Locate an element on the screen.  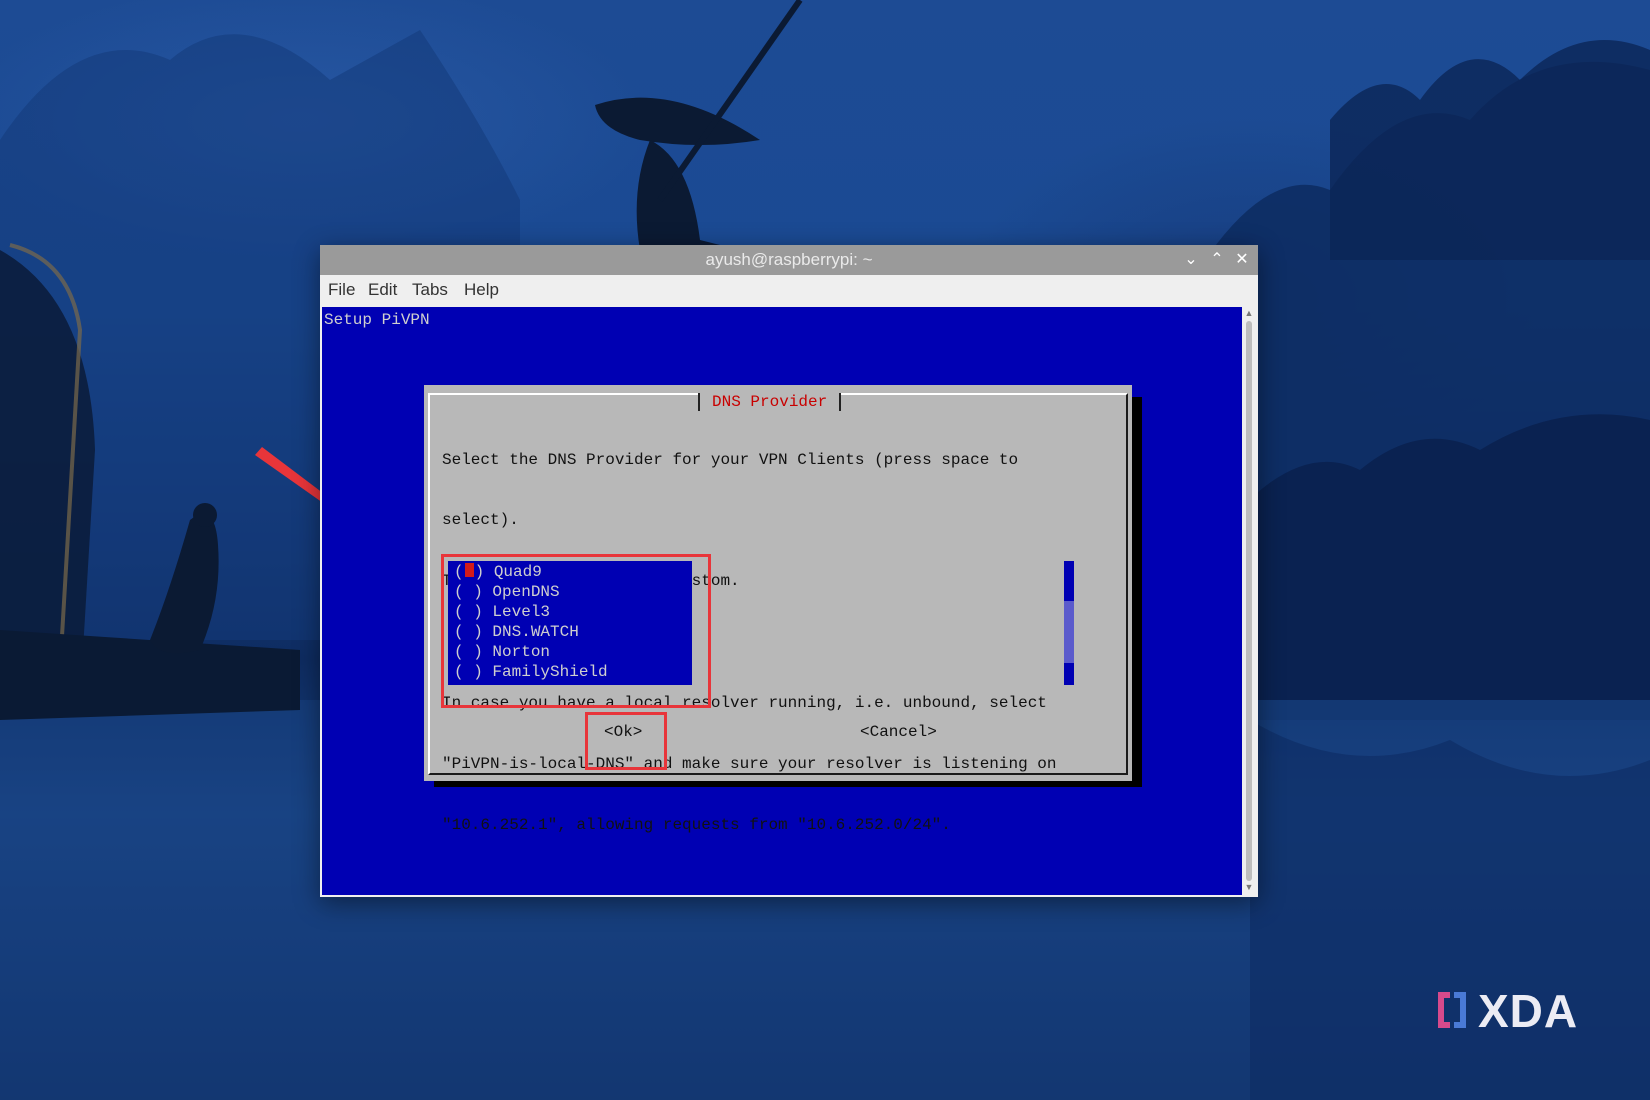
window-titlebar: ayush@raspberrypi: ~ ⌄ ⌃ ✕ is located at coordinates (789, 260).